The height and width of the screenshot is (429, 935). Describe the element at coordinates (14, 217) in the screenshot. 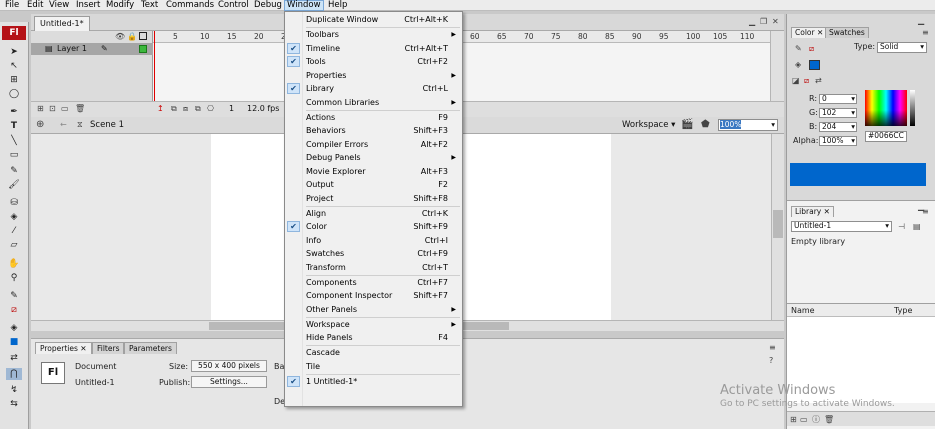

I see `paint-bucket-tool-icon: ◈` at that location.